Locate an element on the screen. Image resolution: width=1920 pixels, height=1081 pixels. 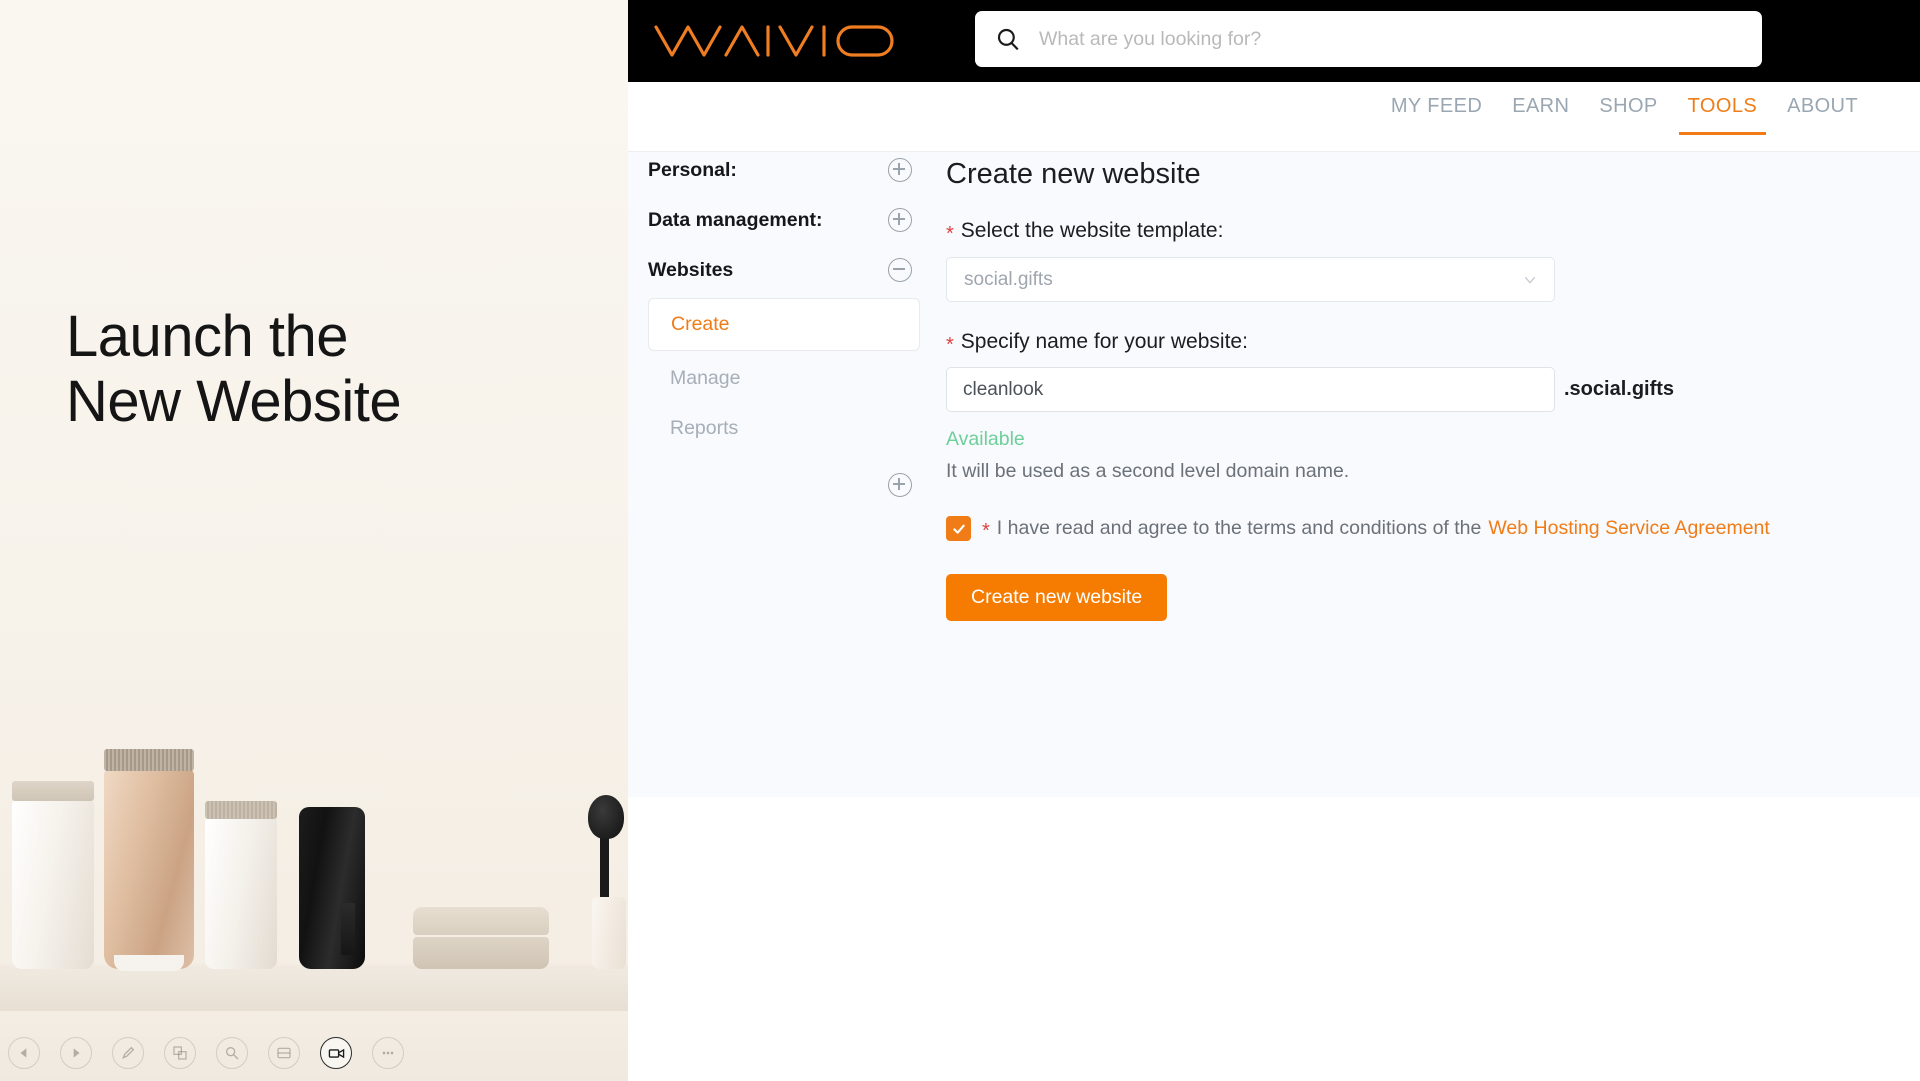
sidebar-group-personal: Personal: is located at coordinates (784, 170).